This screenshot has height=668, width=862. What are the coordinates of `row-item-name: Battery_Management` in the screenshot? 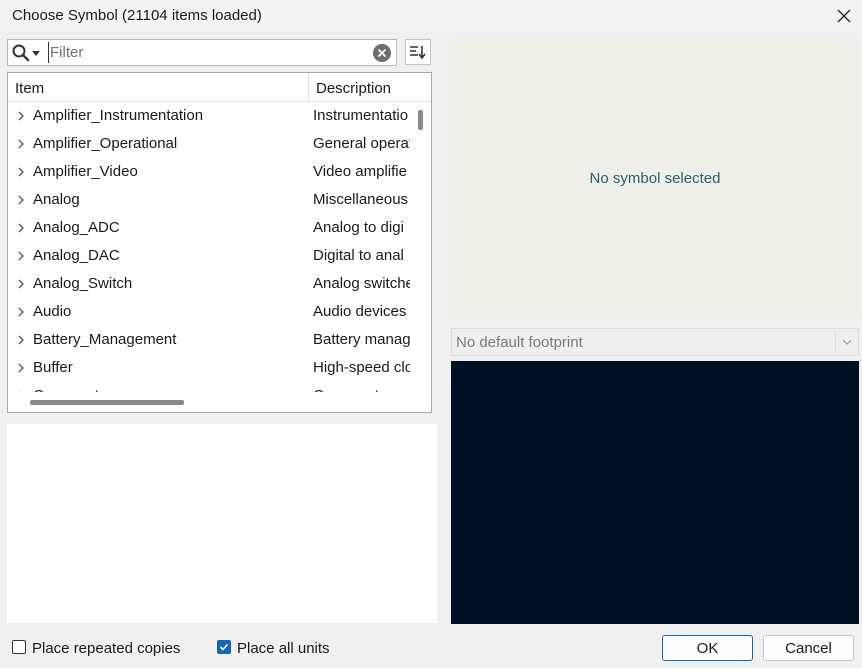 It's located at (105, 339).